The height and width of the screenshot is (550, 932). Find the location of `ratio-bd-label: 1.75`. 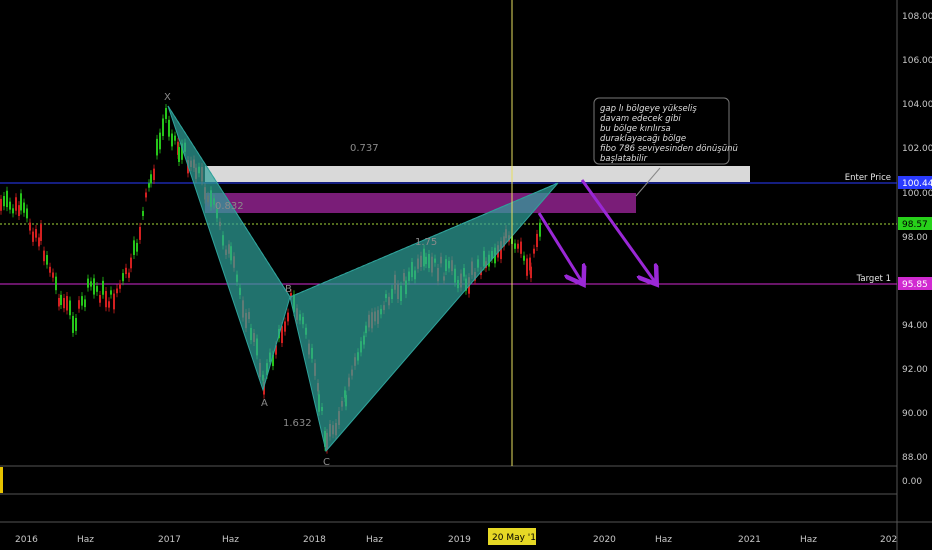

ratio-bd-label: 1.75 is located at coordinates (426, 242).